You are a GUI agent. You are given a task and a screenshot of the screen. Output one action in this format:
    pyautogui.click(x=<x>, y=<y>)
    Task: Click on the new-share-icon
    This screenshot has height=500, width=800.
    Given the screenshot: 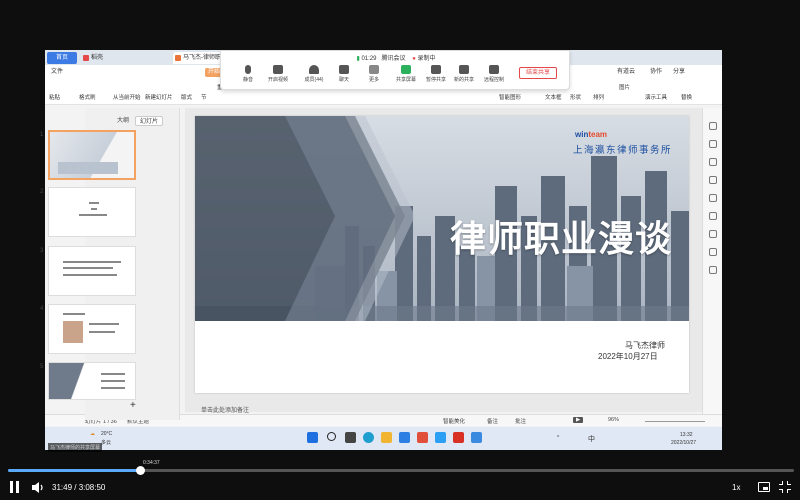 What is the action you would take?
    pyautogui.click(x=464, y=69)
    